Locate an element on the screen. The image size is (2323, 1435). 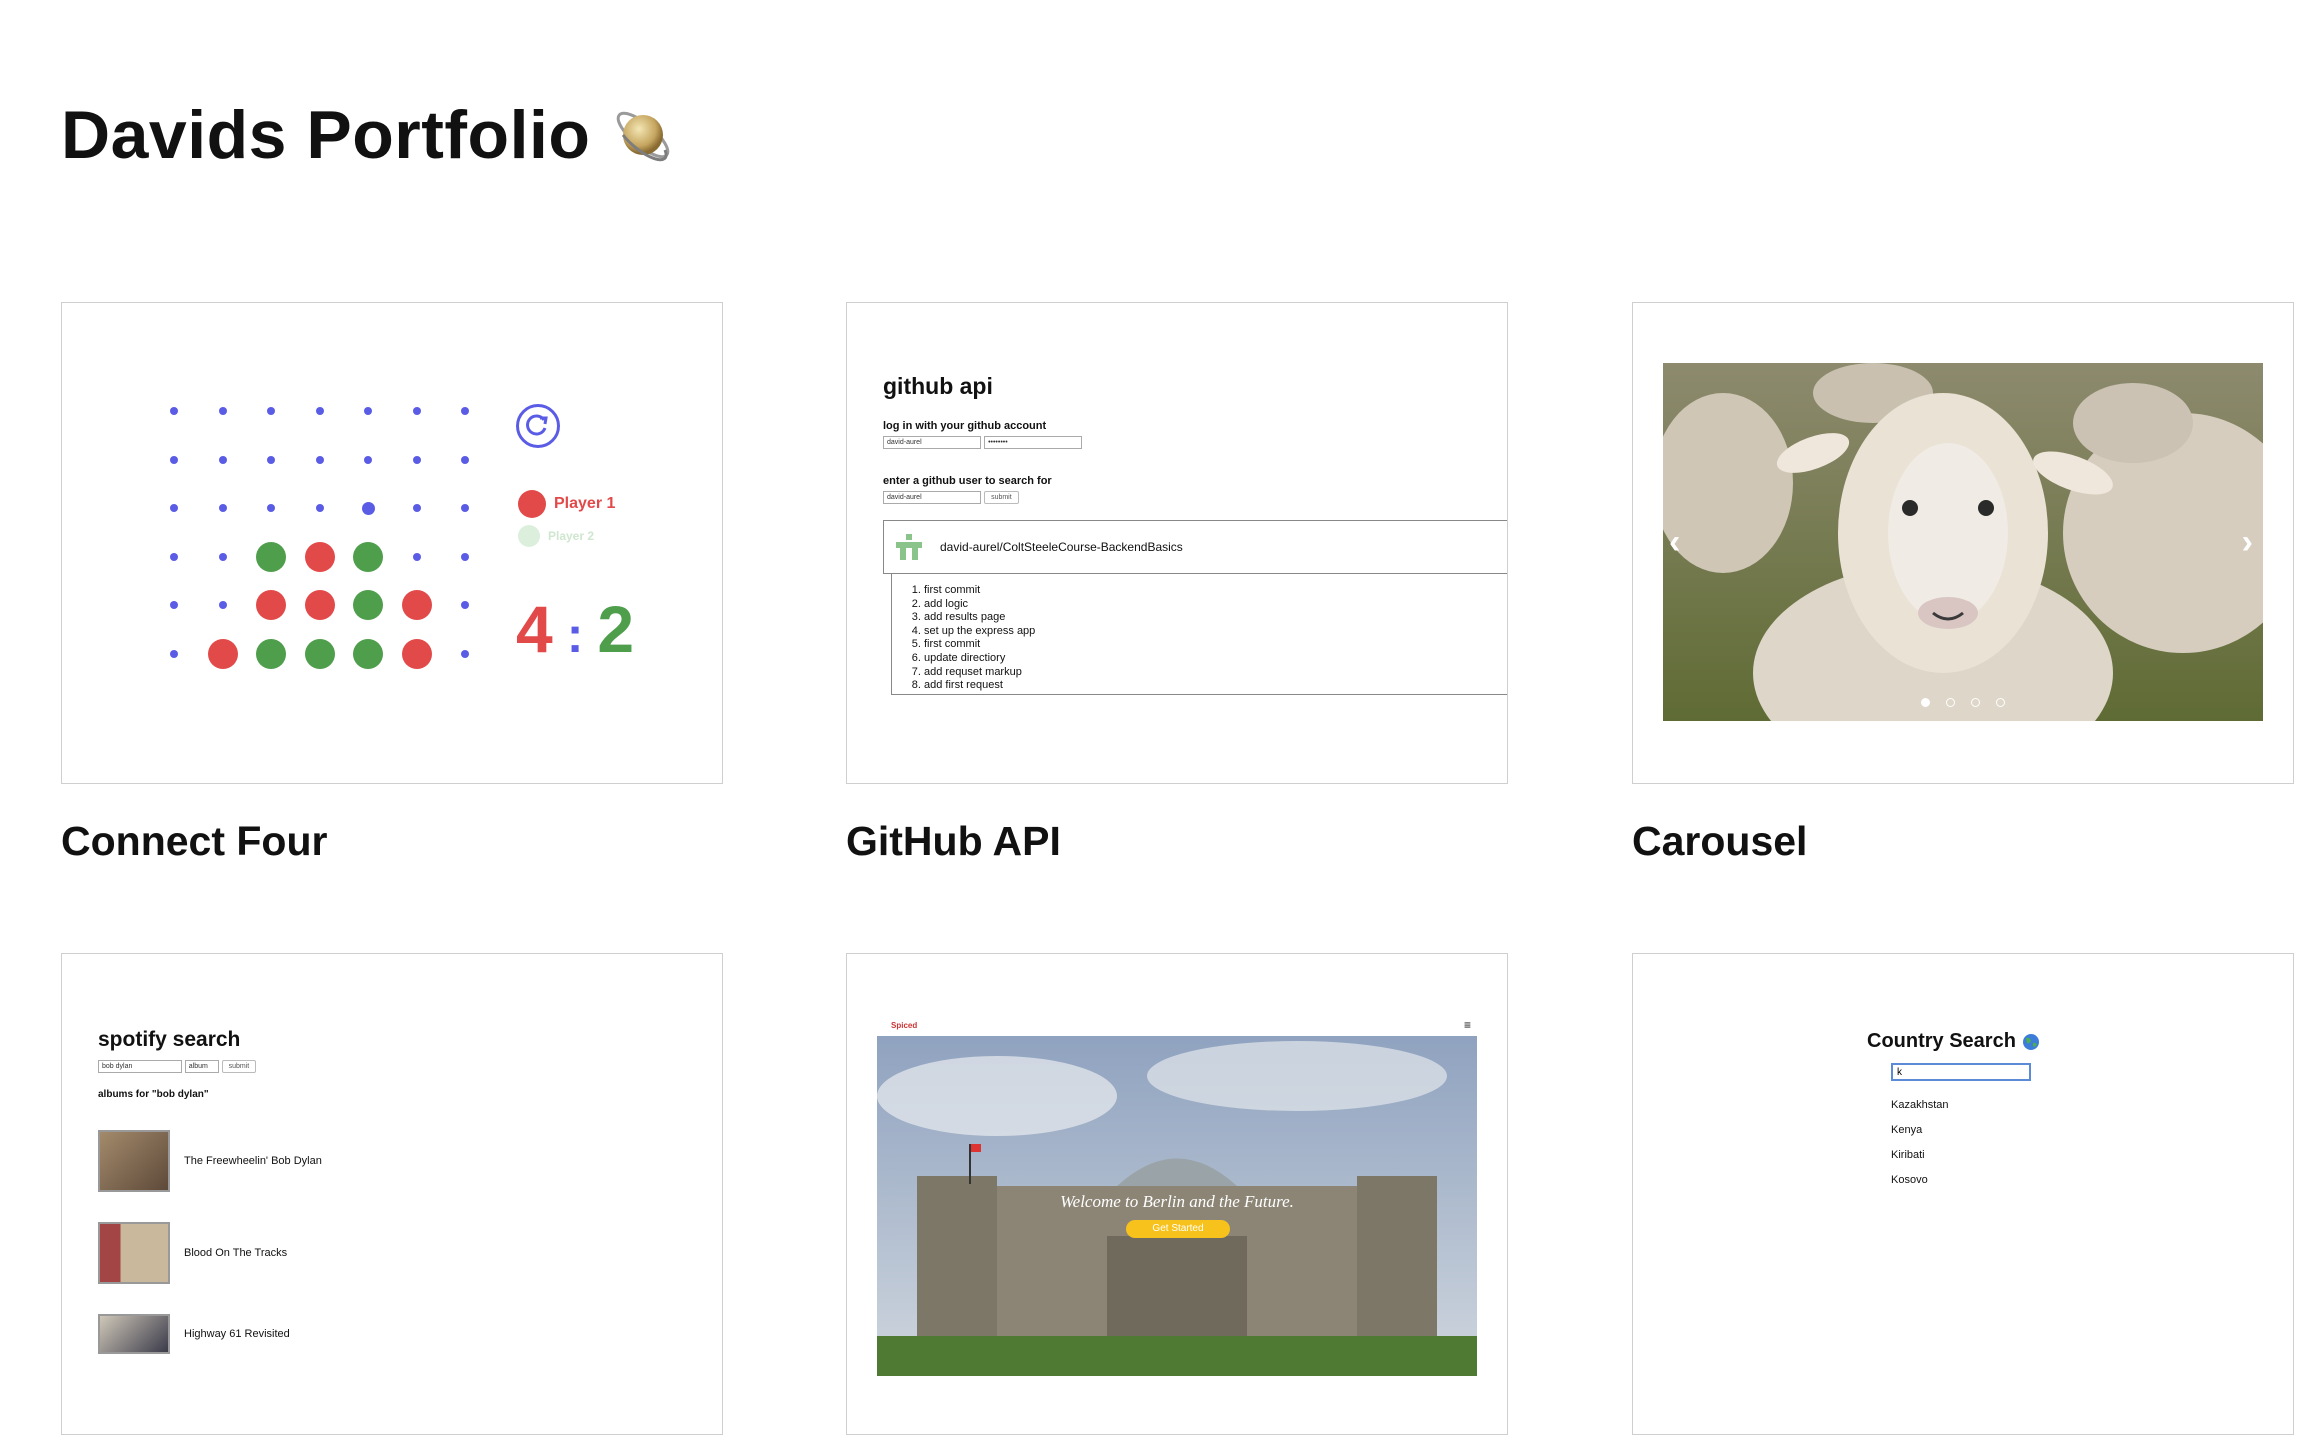
carousel-next-button: › is located at coordinates (2247, 542).